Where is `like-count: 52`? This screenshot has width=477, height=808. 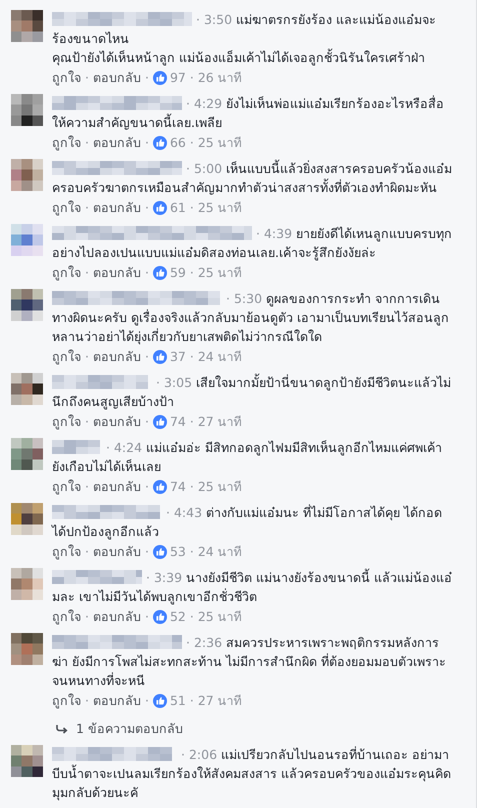 like-count: 52 is located at coordinates (178, 617).